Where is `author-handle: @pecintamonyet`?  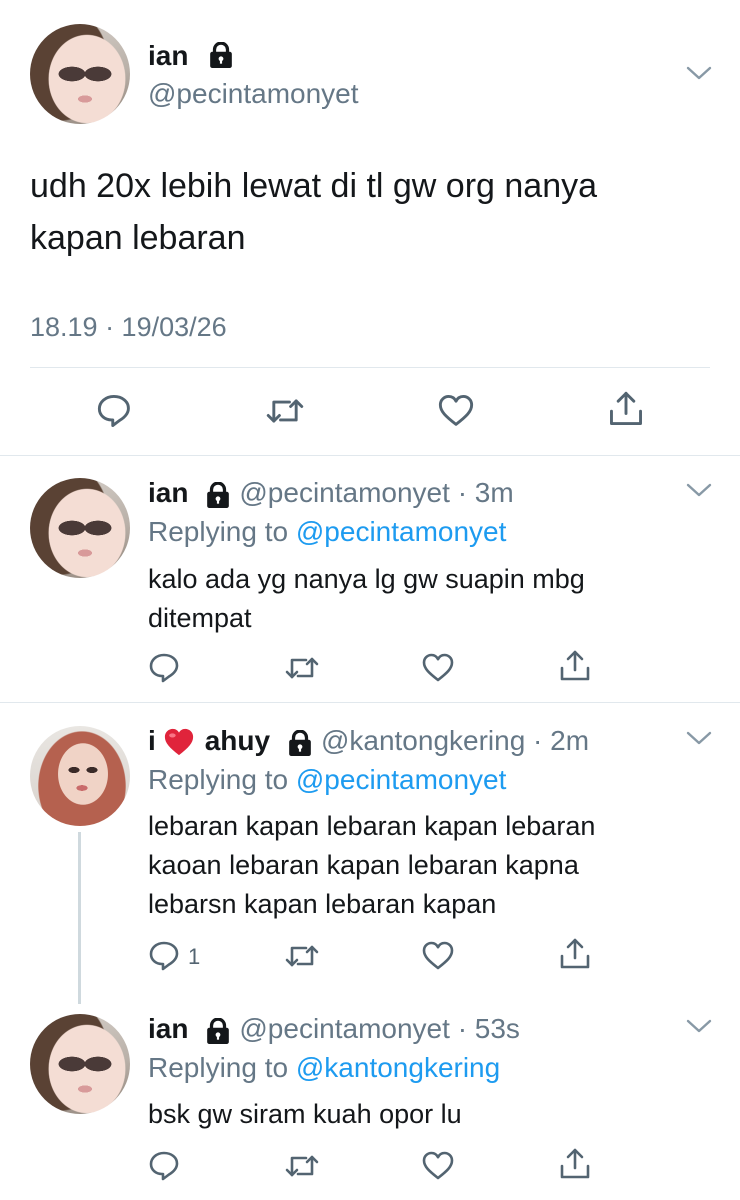
author-handle: @pecintamonyet is located at coordinates (253, 94).